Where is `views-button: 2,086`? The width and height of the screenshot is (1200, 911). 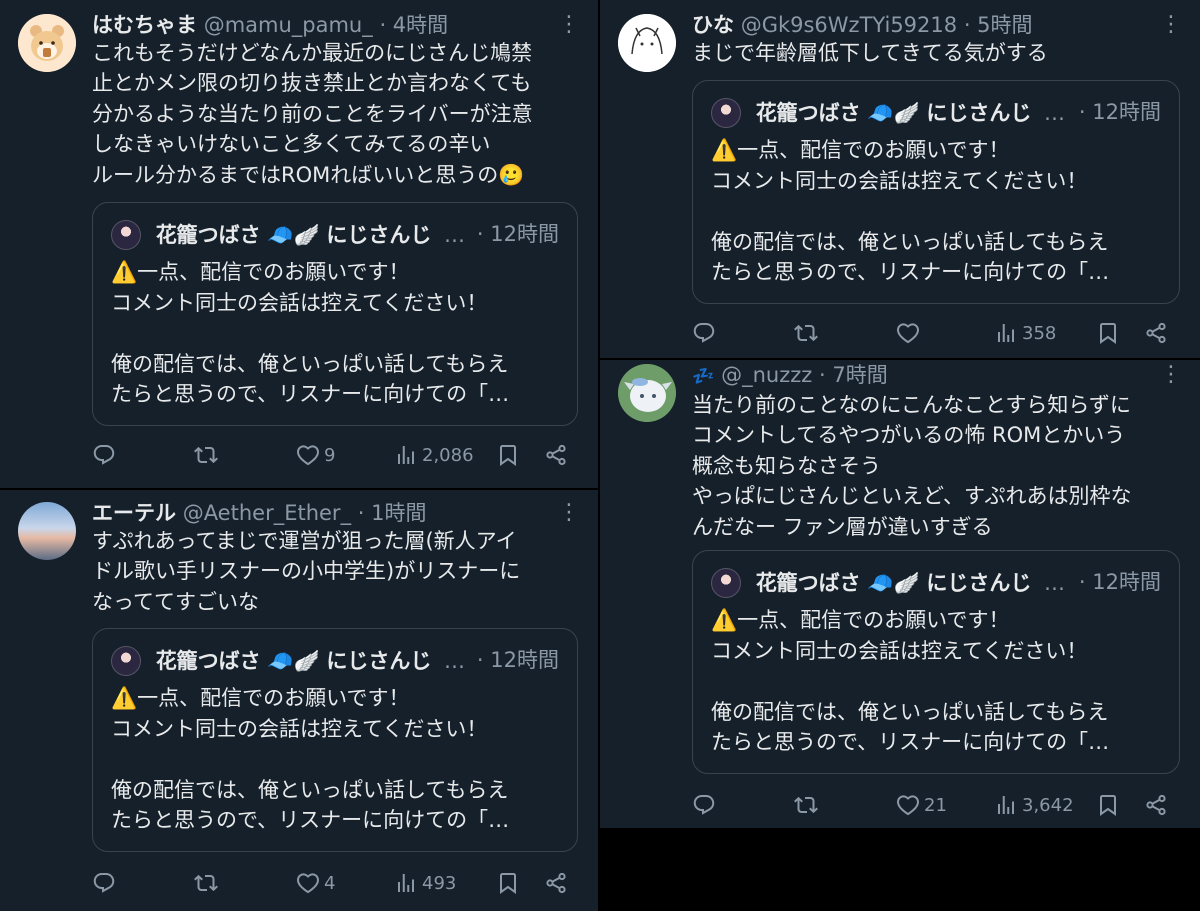 views-button: 2,086 is located at coordinates (434, 455).